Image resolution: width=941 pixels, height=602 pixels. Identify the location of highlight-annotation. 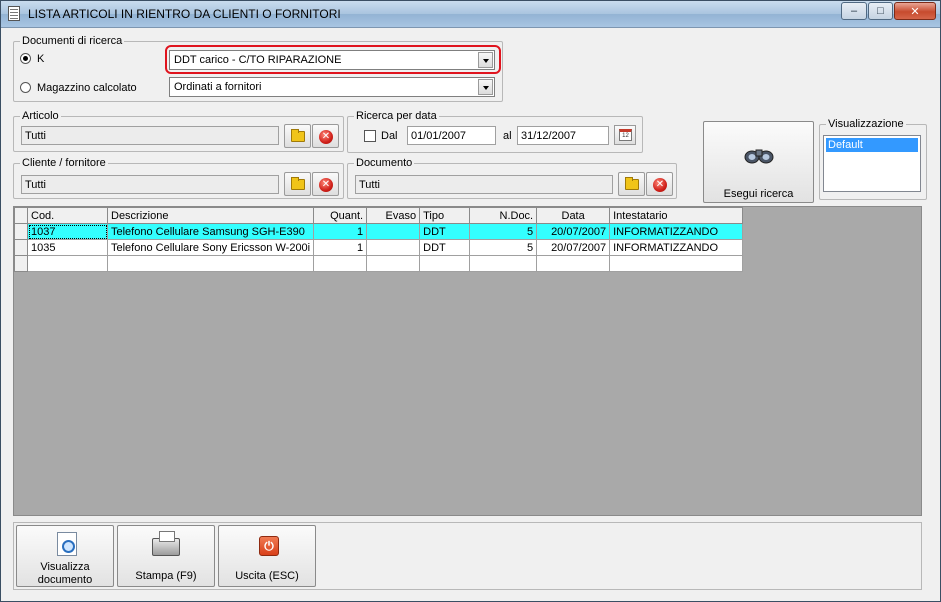
(333, 59).